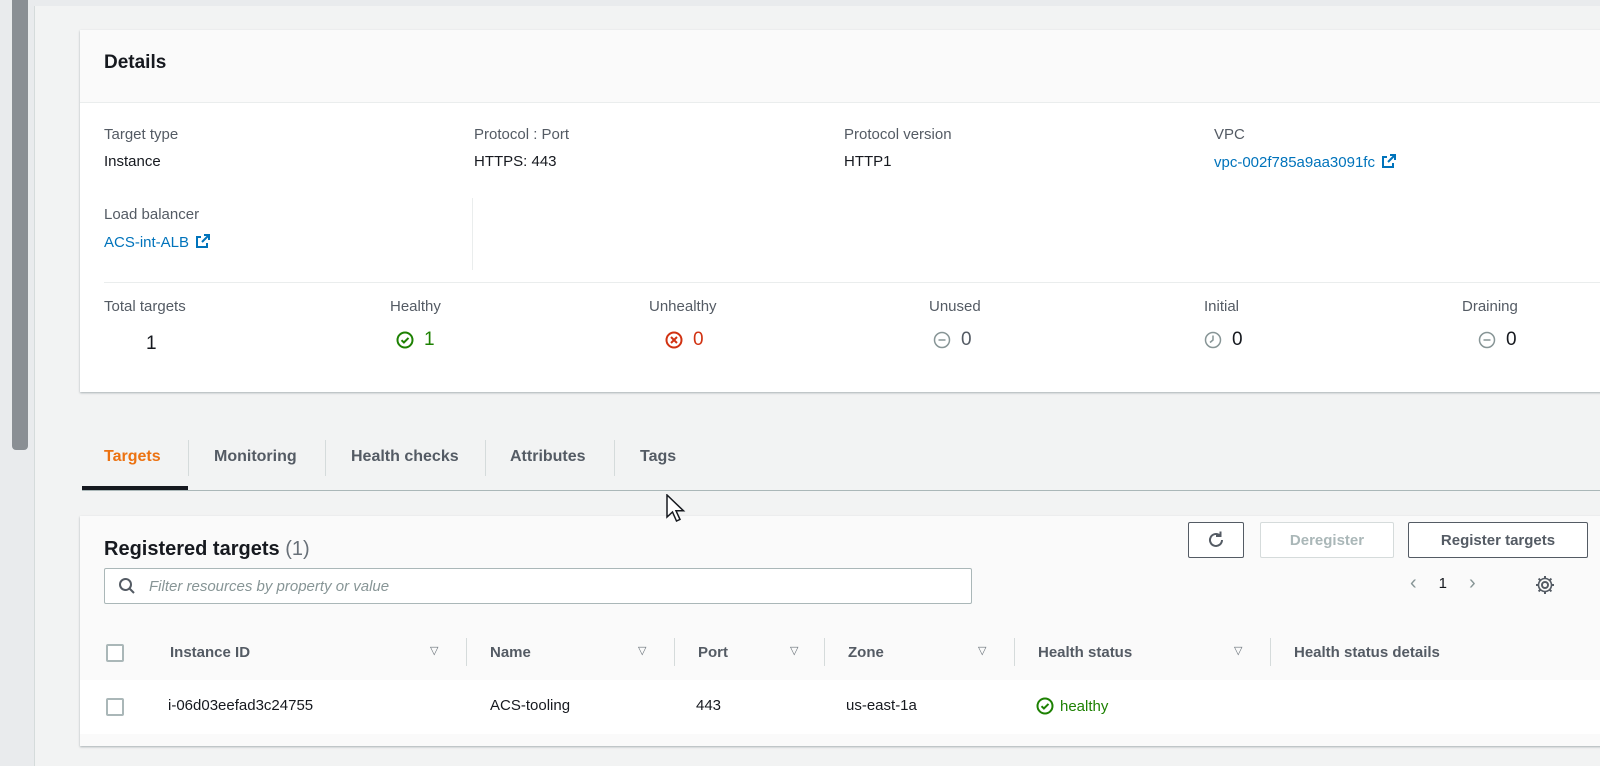 The height and width of the screenshot is (766, 1600). What do you see at coordinates (1223, 324) in the screenshot?
I see `stat-initial: Initial 0` at bounding box center [1223, 324].